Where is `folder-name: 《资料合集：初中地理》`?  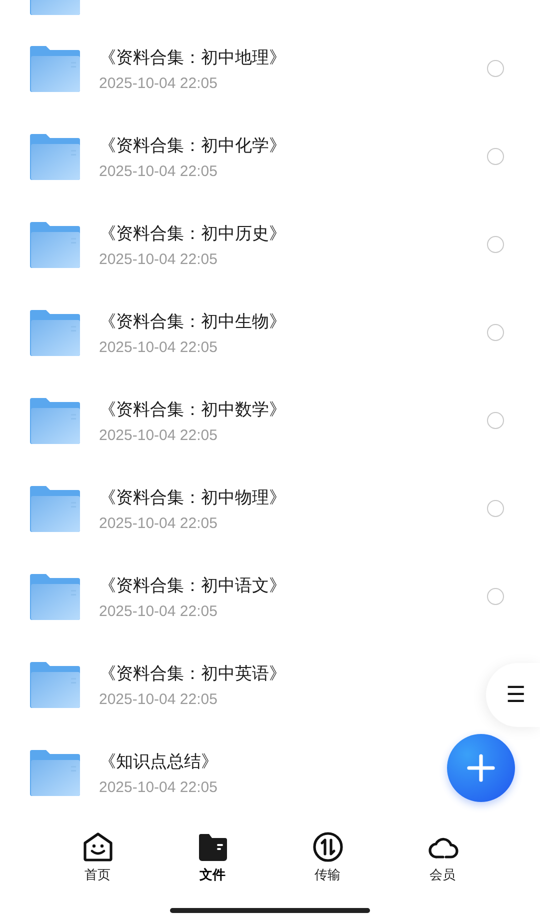 folder-name: 《资料合集：初中地理》 is located at coordinates (192, 57).